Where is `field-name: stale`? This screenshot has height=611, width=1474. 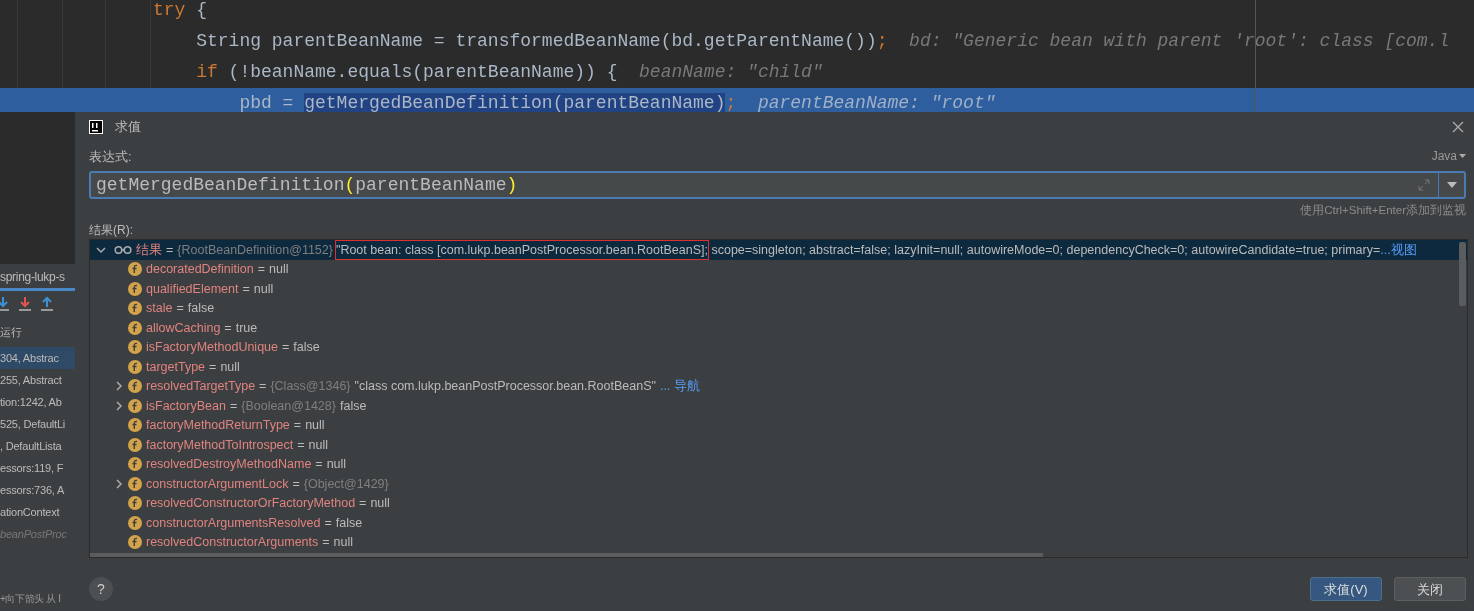 field-name: stale is located at coordinates (159, 309).